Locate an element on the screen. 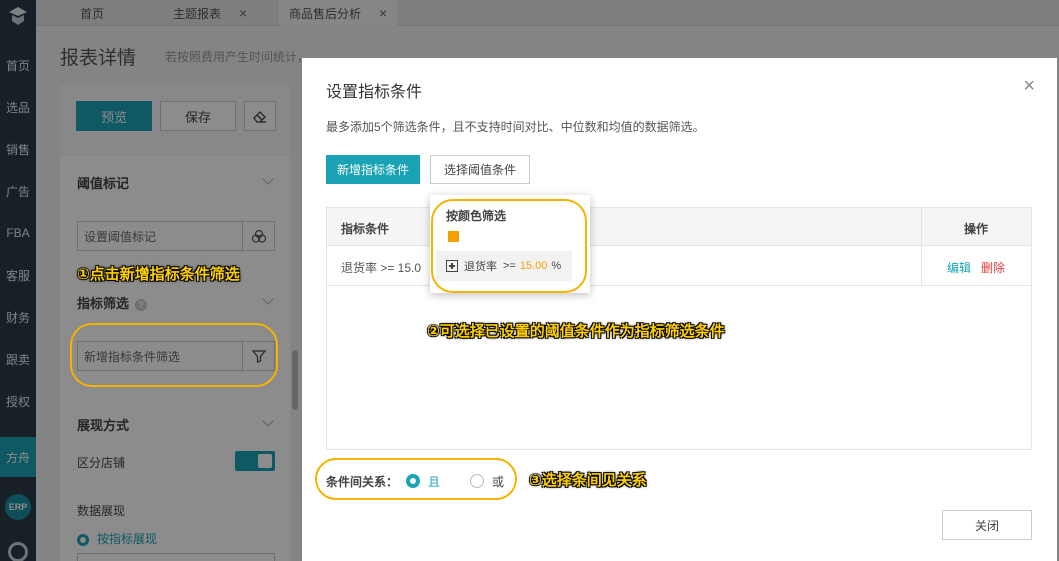 The image size is (1059, 561). delete-link: 删除 is located at coordinates (993, 267).